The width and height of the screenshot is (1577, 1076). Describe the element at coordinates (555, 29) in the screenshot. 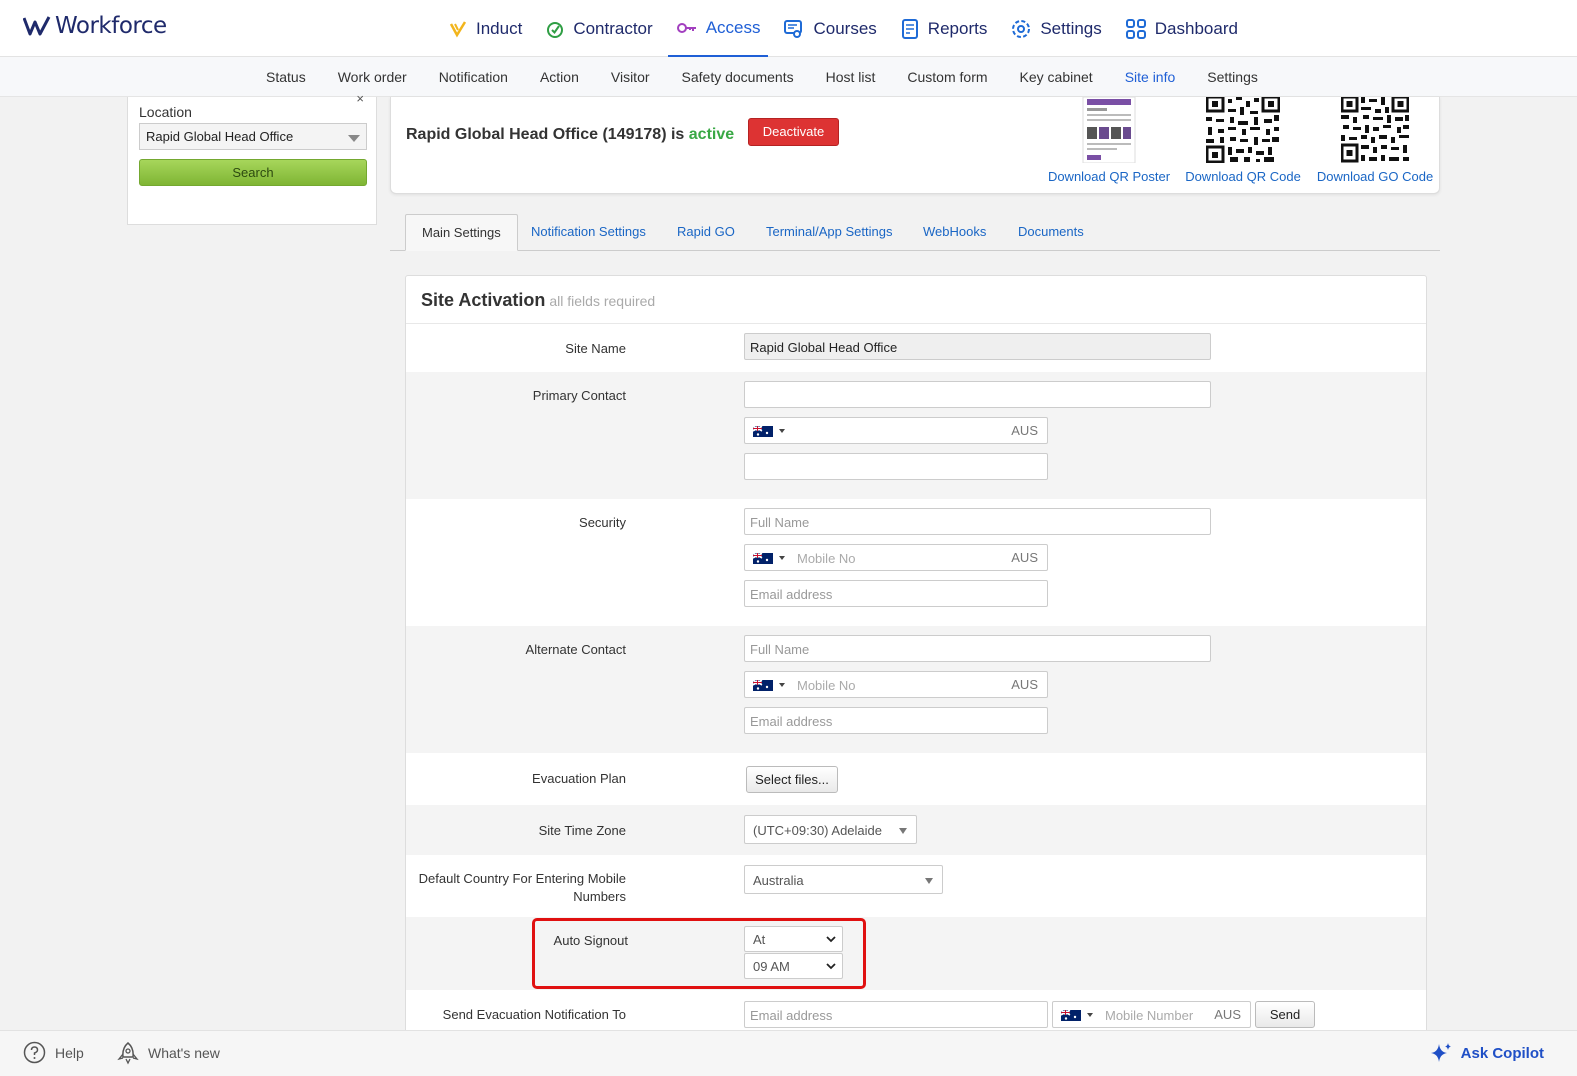

I see `contractor-icon` at that location.